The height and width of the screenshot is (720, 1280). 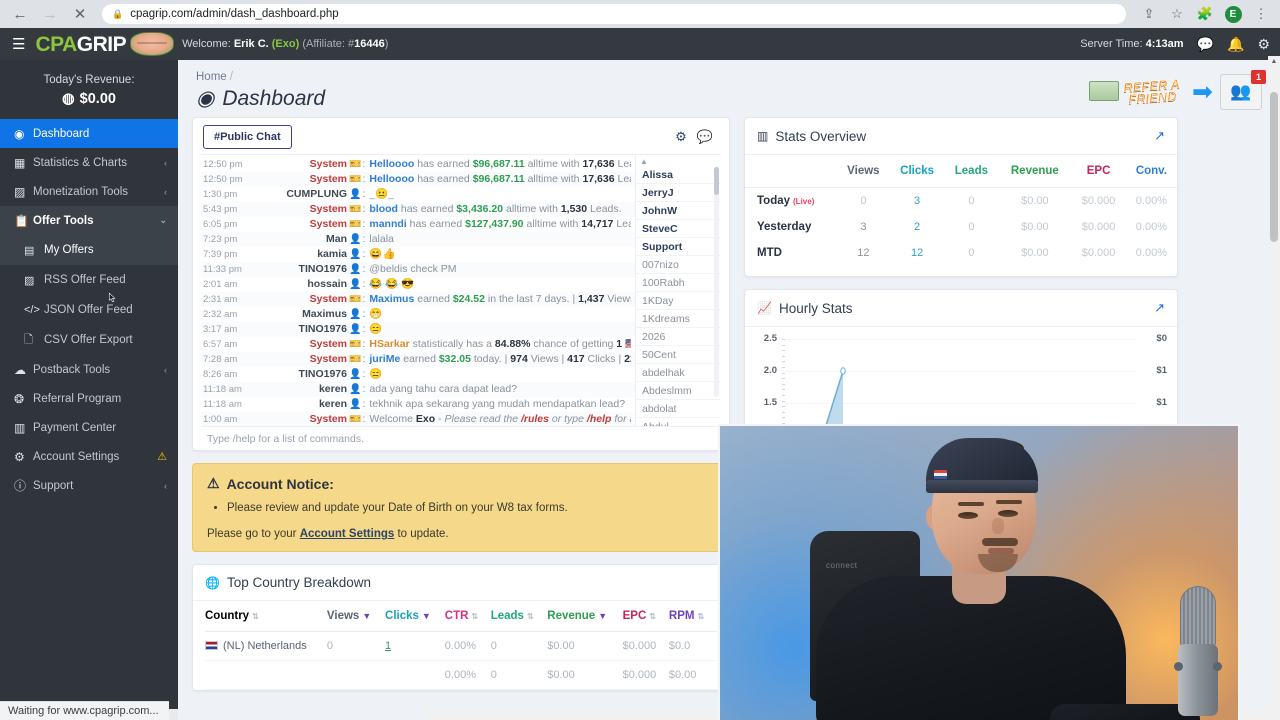 I want to click on breadcrumb-home: Home, so click(x=211, y=77).